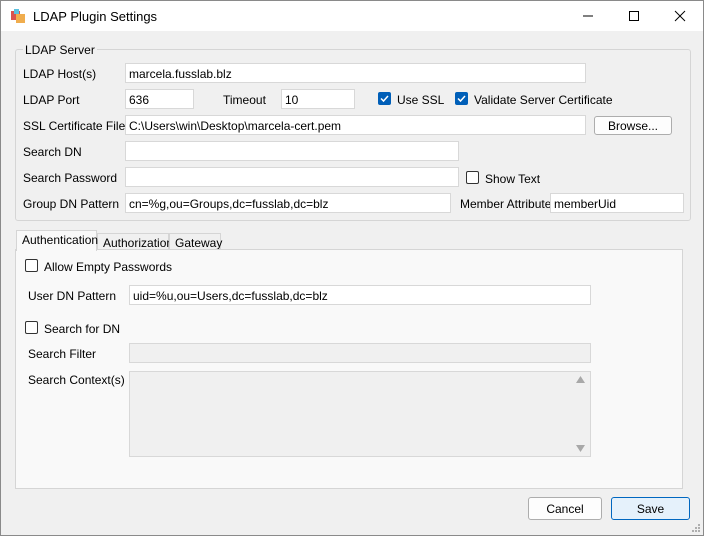 This screenshot has width=704, height=536. What do you see at coordinates (472, 177) in the screenshot?
I see `show-text-checkbox` at bounding box center [472, 177].